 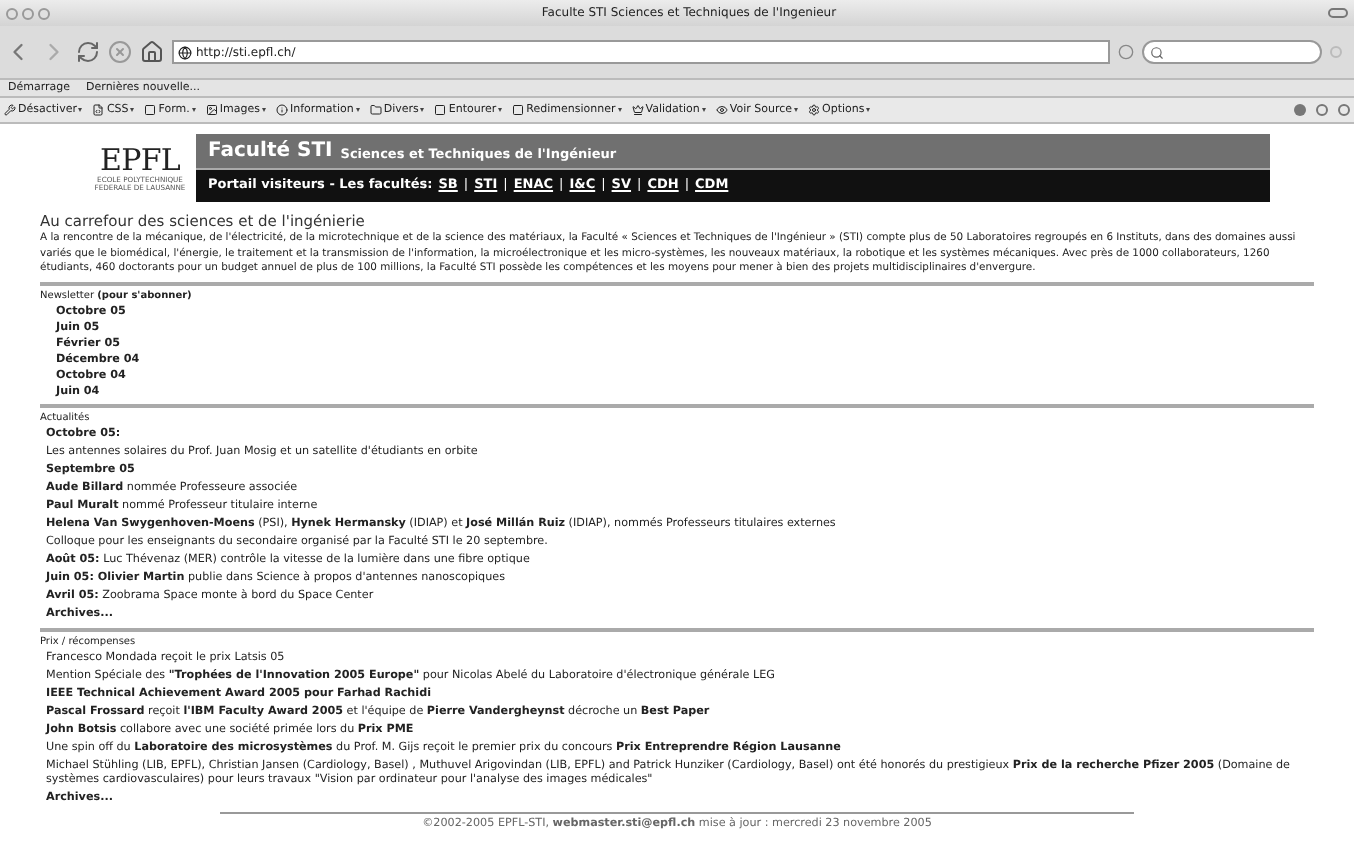 I want to click on search-field, so click(x=1232, y=52).